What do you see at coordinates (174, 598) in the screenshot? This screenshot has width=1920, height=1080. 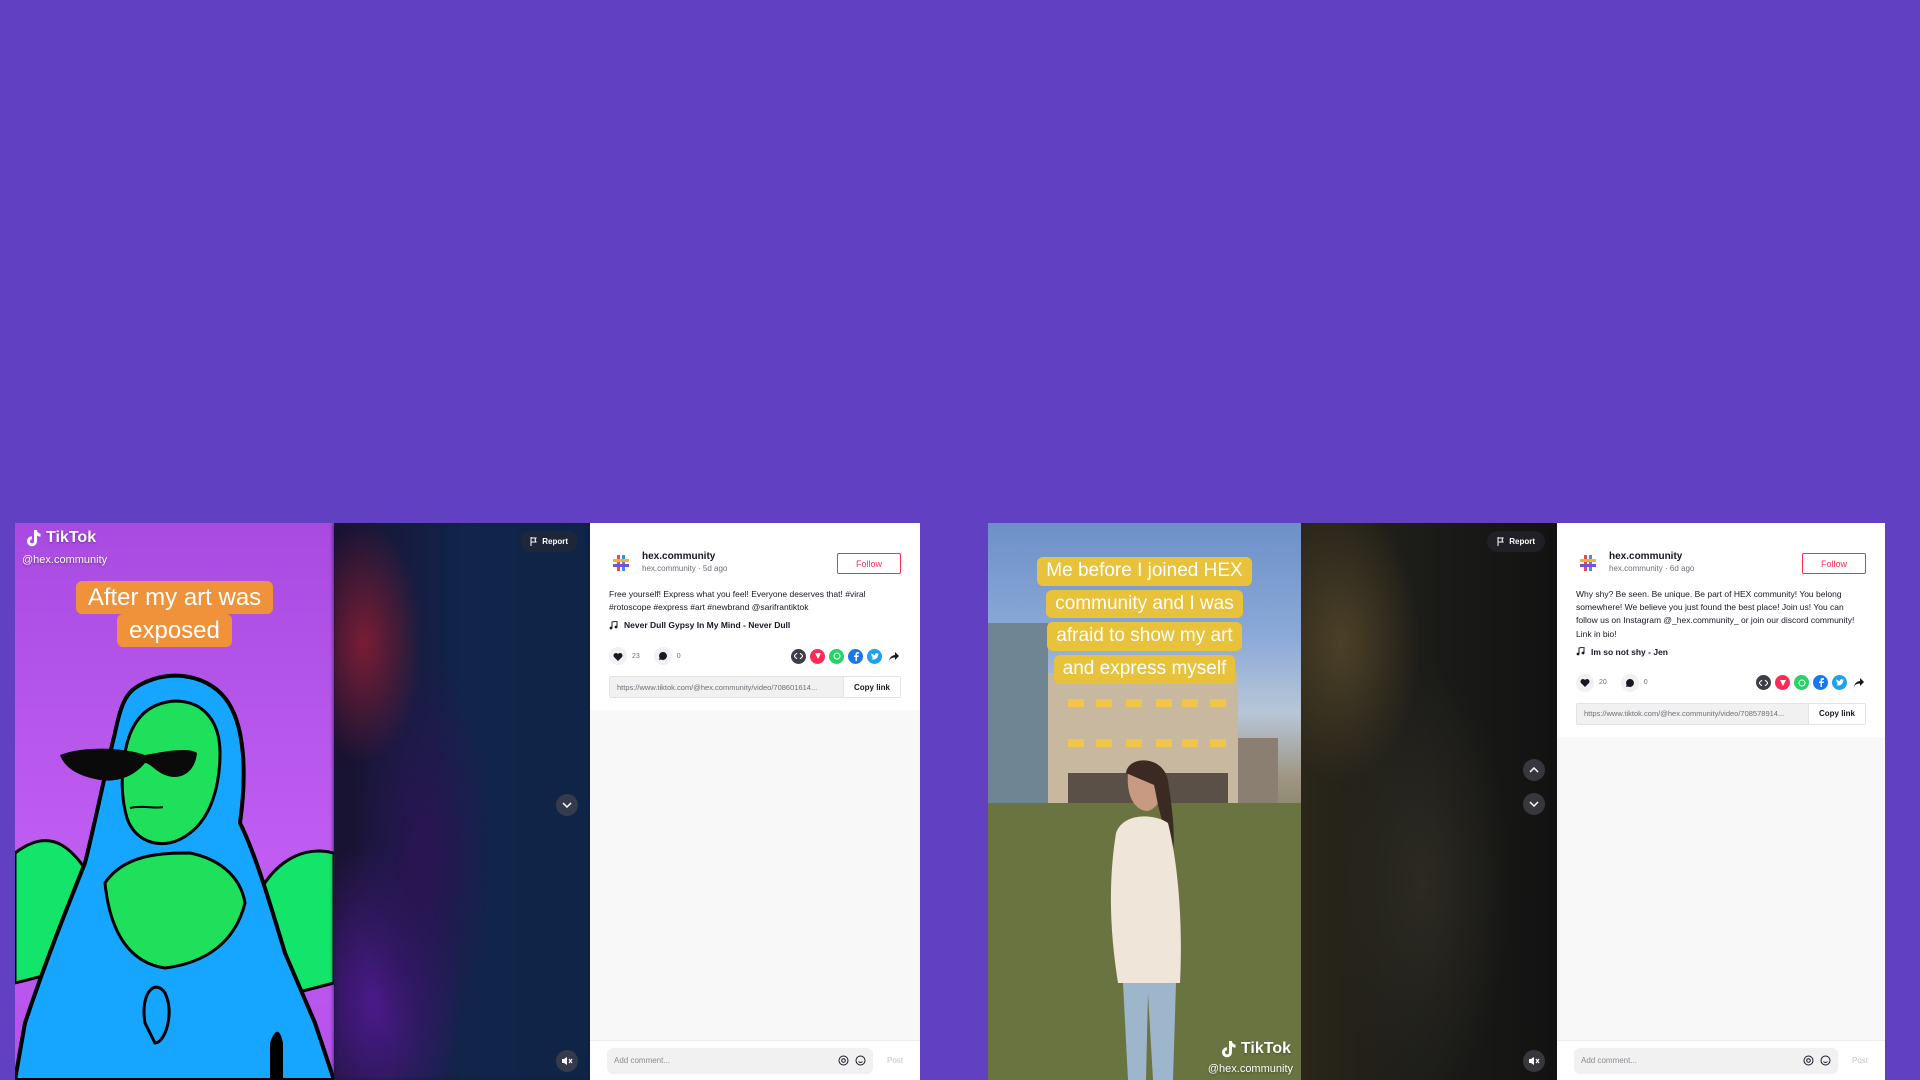 I see `caption-line: After my art was` at bounding box center [174, 598].